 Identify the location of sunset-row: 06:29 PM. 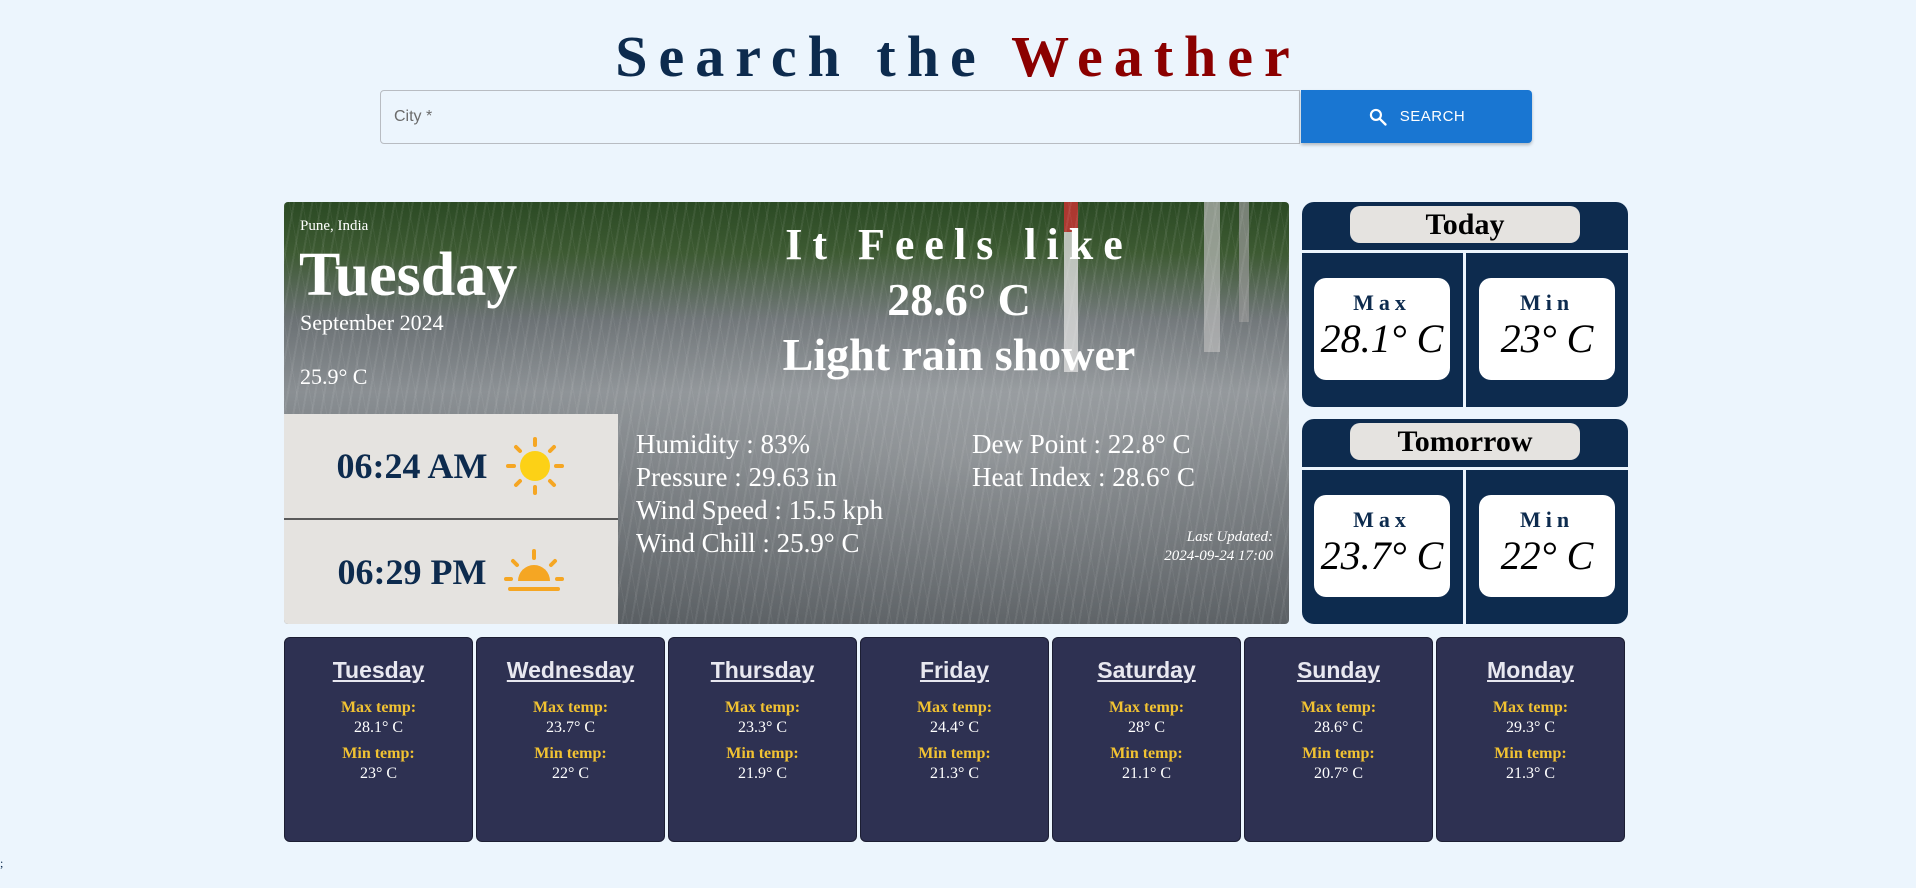
(451, 572).